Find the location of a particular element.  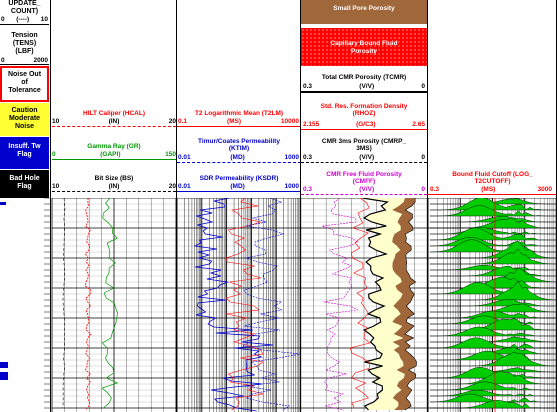

ktim-min: 0.01 is located at coordinates (184, 157).